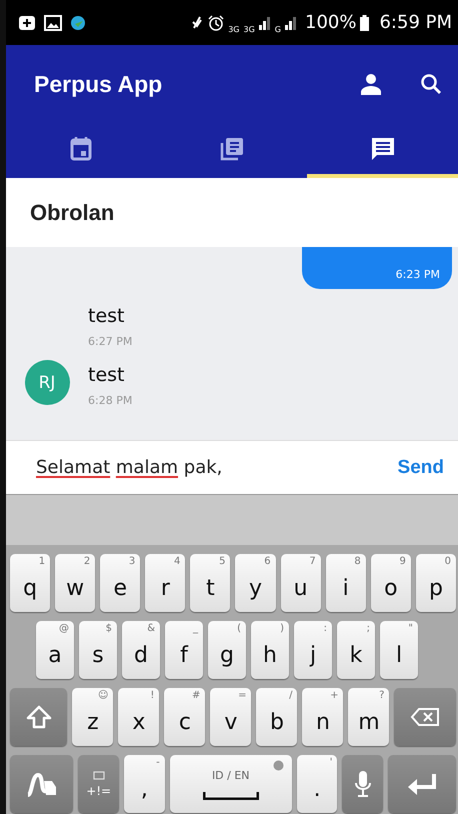  I want to click on space-key: ID / EN, so click(231, 784).